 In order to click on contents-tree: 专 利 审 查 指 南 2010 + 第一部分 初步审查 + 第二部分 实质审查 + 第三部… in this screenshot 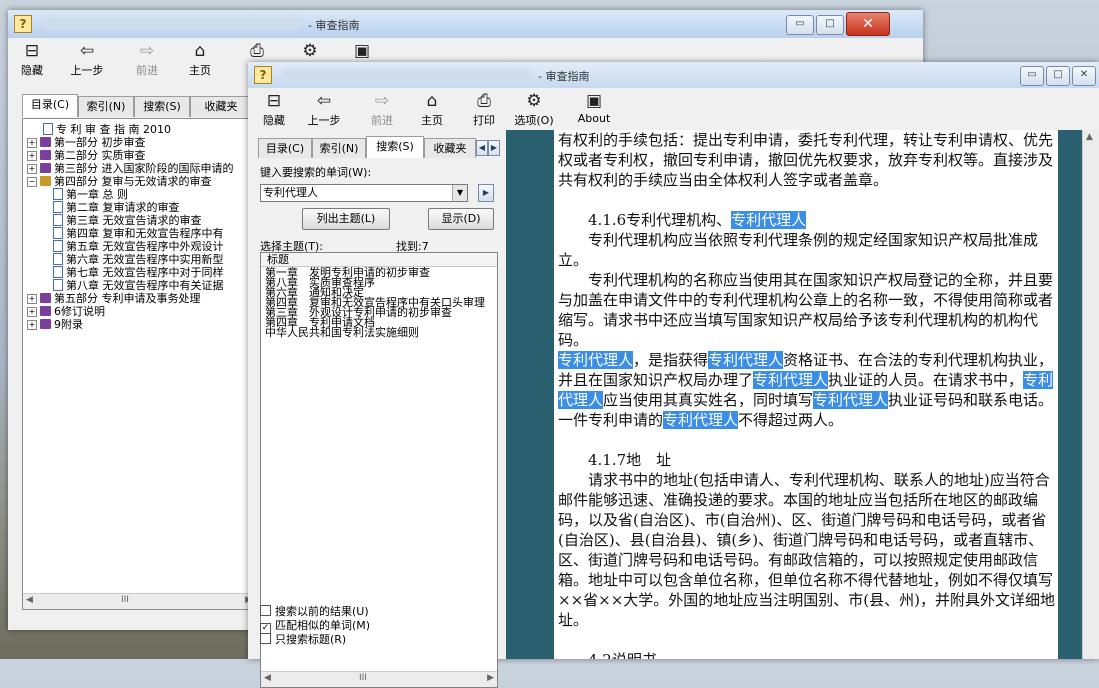, I will do `click(141, 248)`.